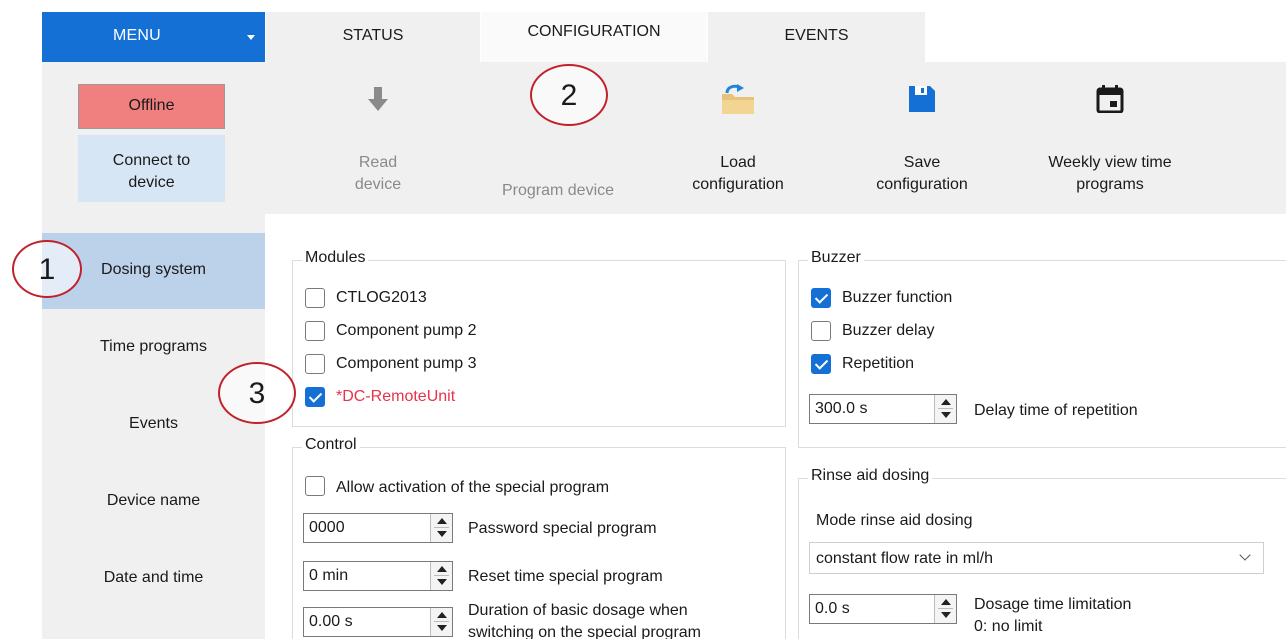 The image size is (1286, 639). Describe the element at coordinates (396, 396) in the screenshot. I see `dc-remoteunit-label: *DC-RemoteUnit` at that location.